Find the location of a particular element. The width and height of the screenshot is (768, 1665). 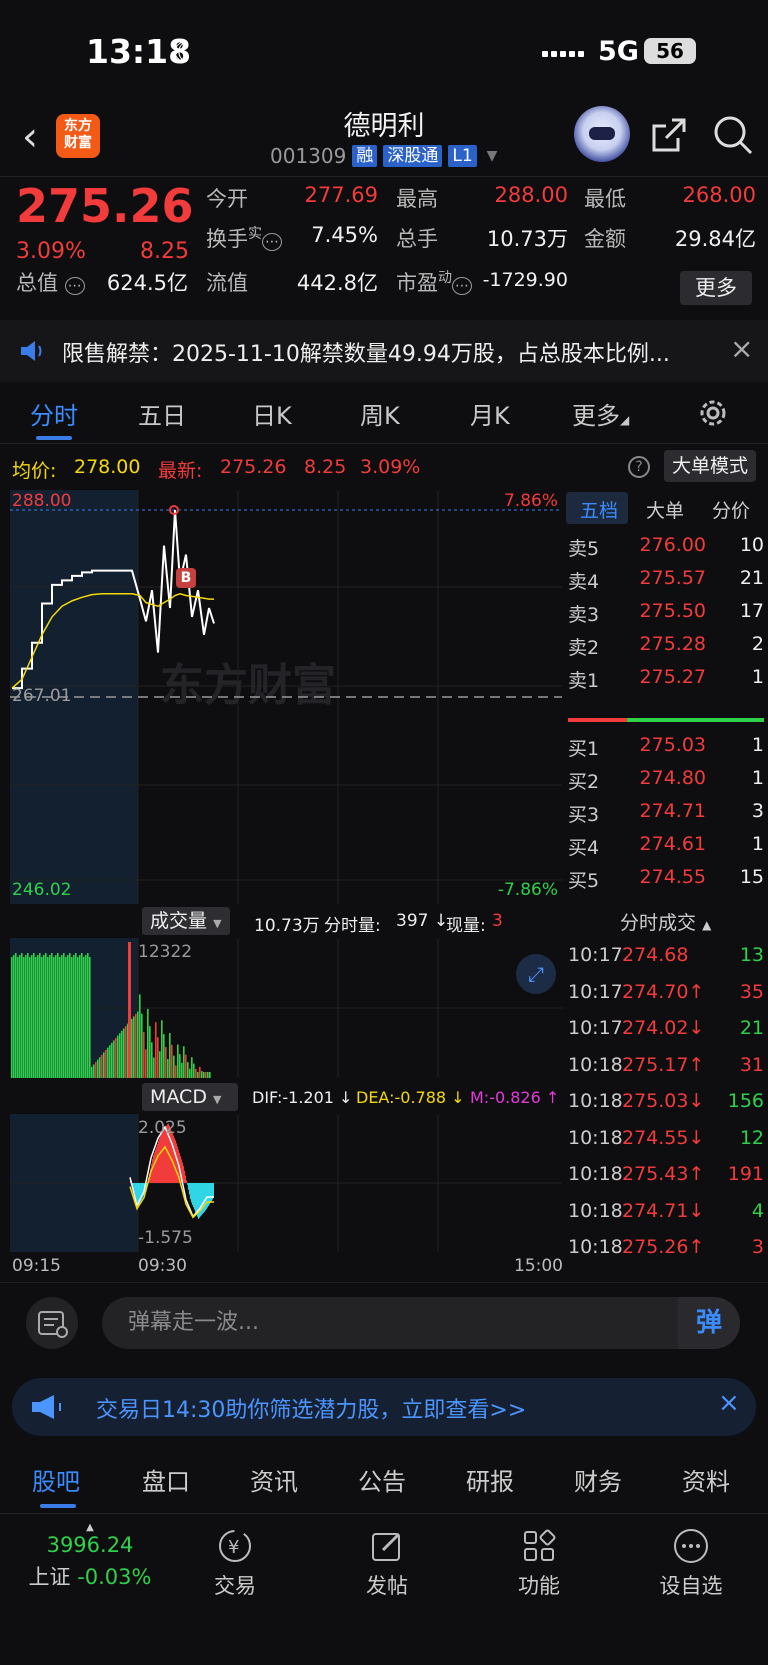

notice-banner: 限售解禁：2025-11-10解禁数量49.94万股，占总股本比例... × is located at coordinates (384, 351).